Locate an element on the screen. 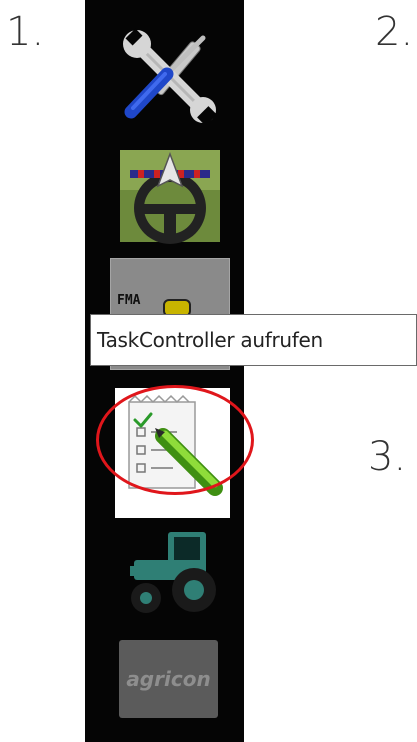  settings-tools-icon is located at coordinates (169, 77).